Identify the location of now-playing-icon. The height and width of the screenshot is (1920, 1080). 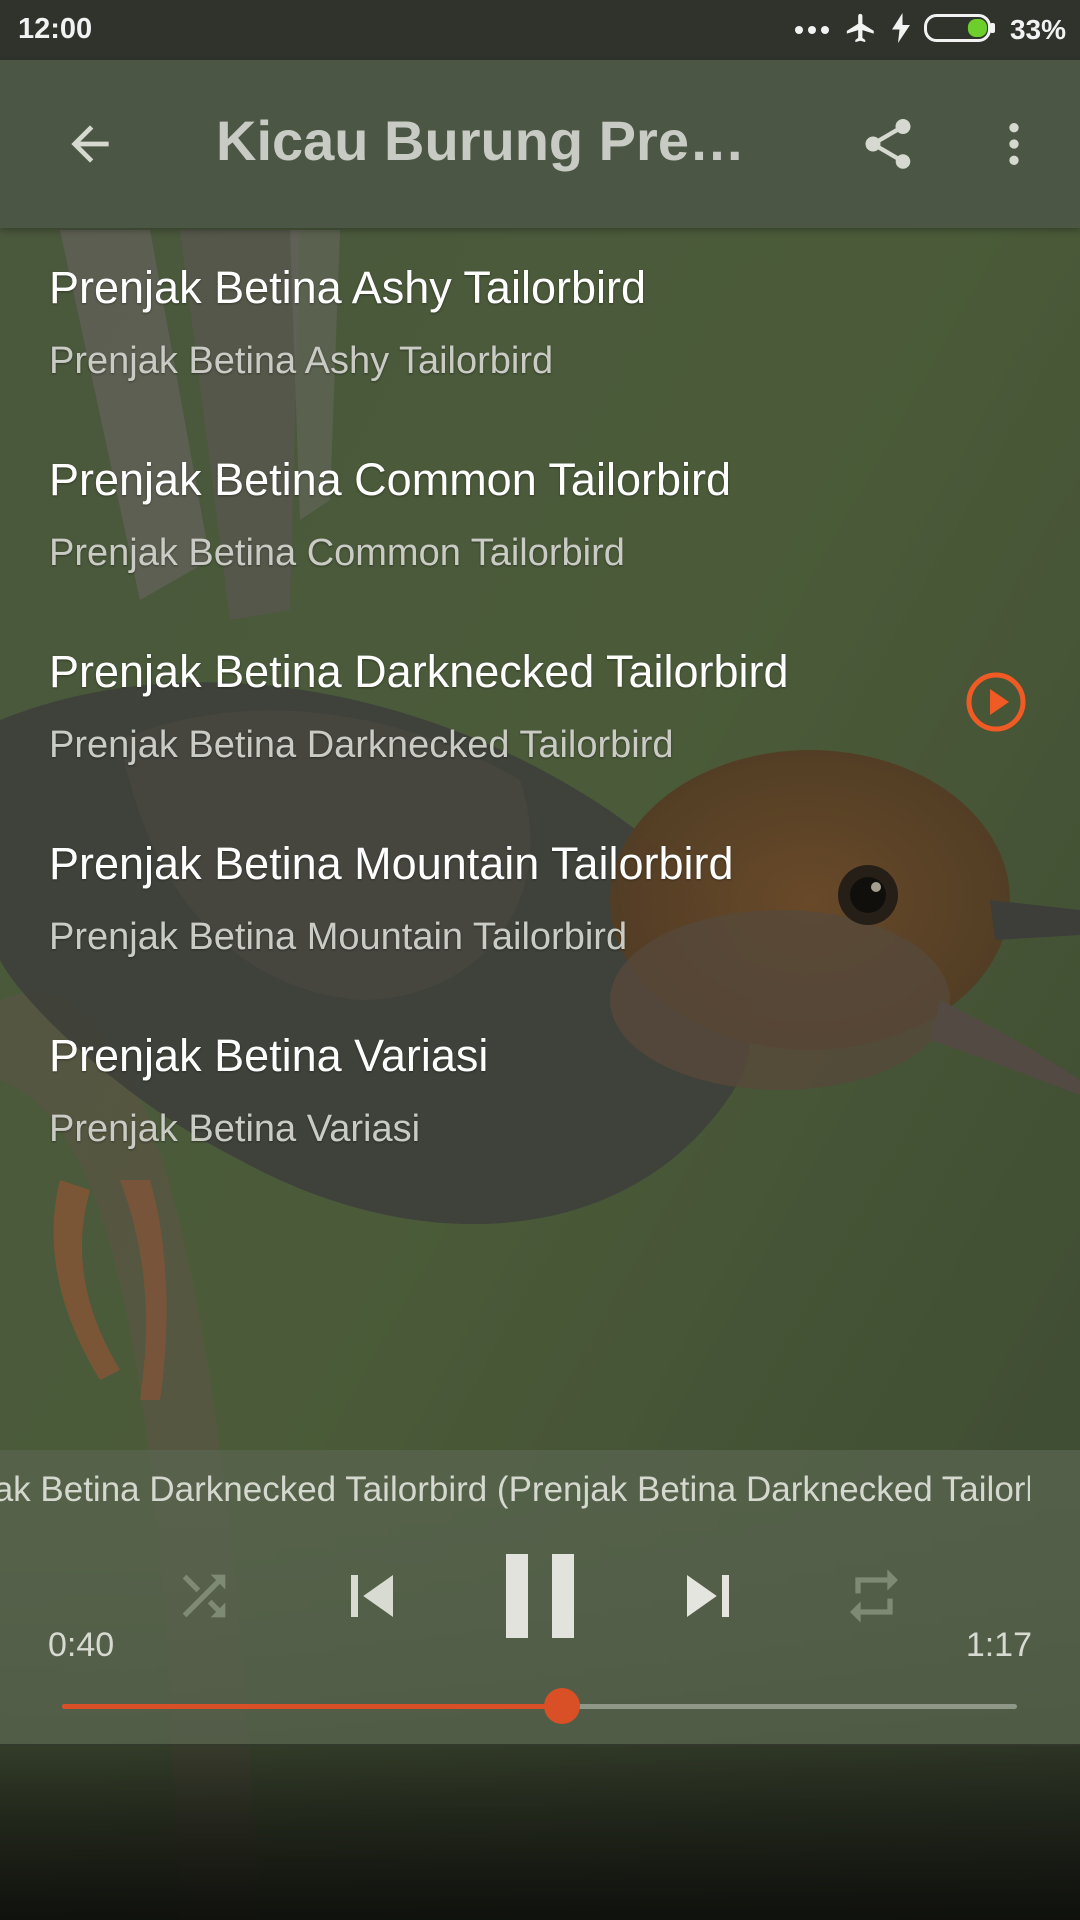
(996, 702).